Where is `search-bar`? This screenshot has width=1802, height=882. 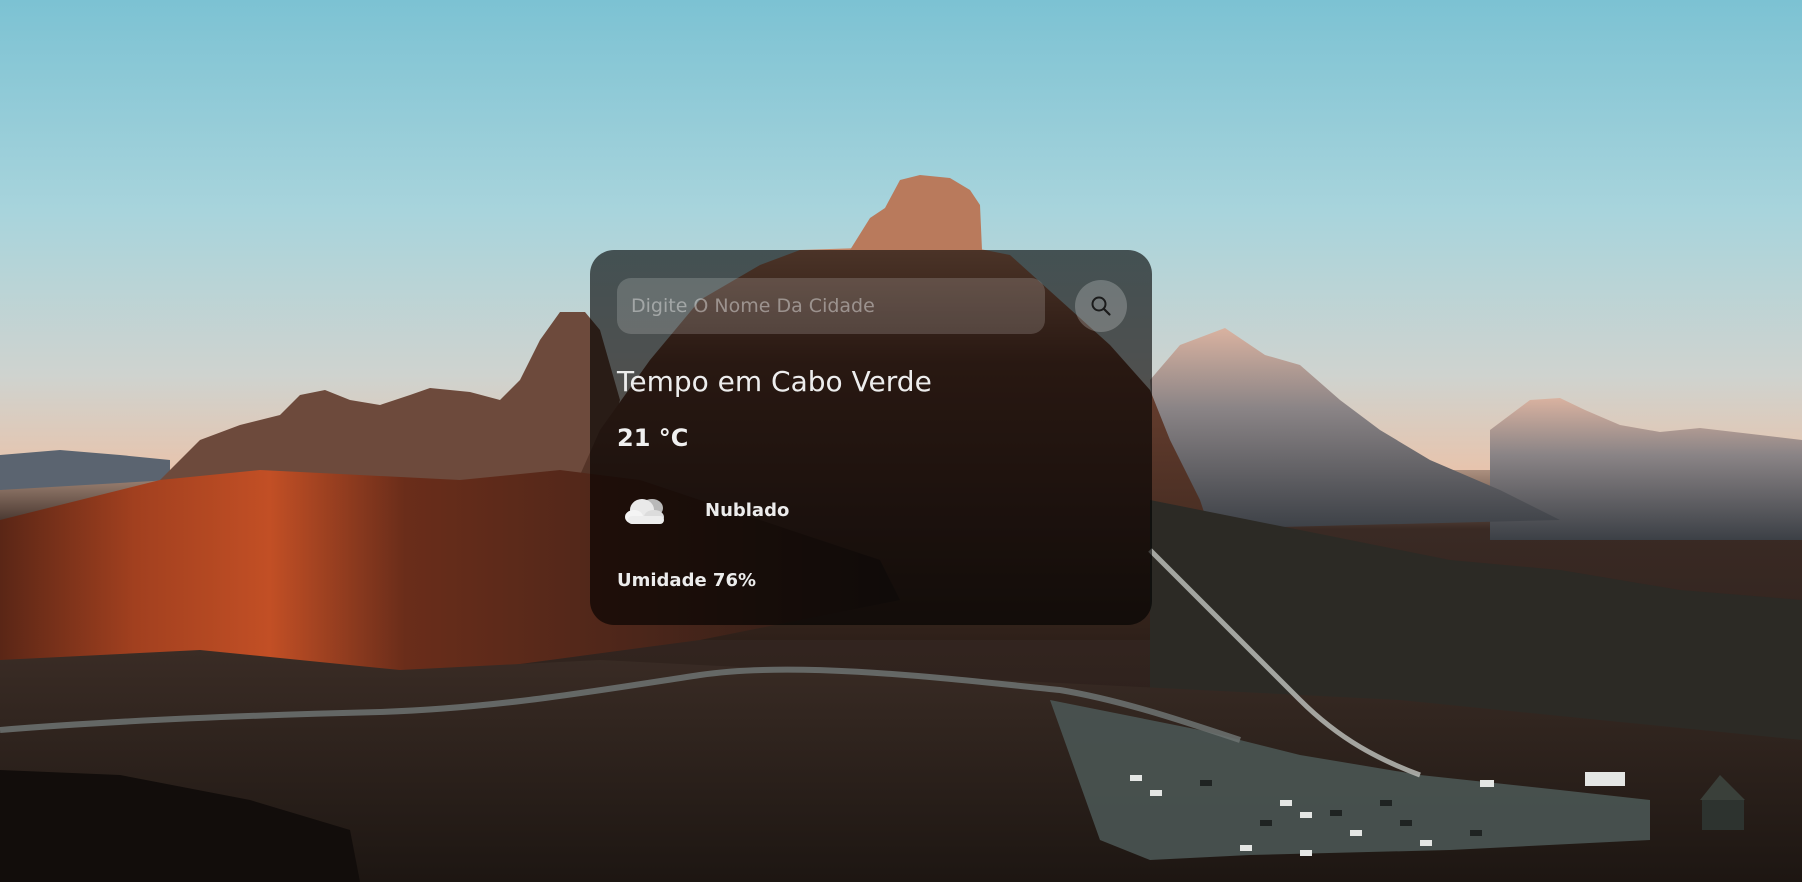
search-bar is located at coordinates (877, 306).